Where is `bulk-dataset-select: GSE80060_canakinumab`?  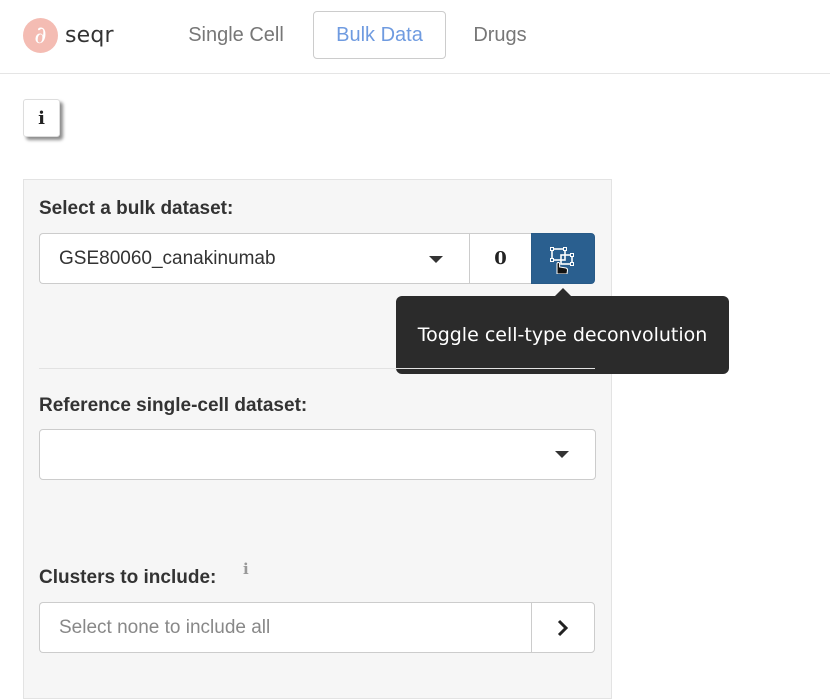
bulk-dataset-select: GSE80060_canakinumab is located at coordinates (254, 258).